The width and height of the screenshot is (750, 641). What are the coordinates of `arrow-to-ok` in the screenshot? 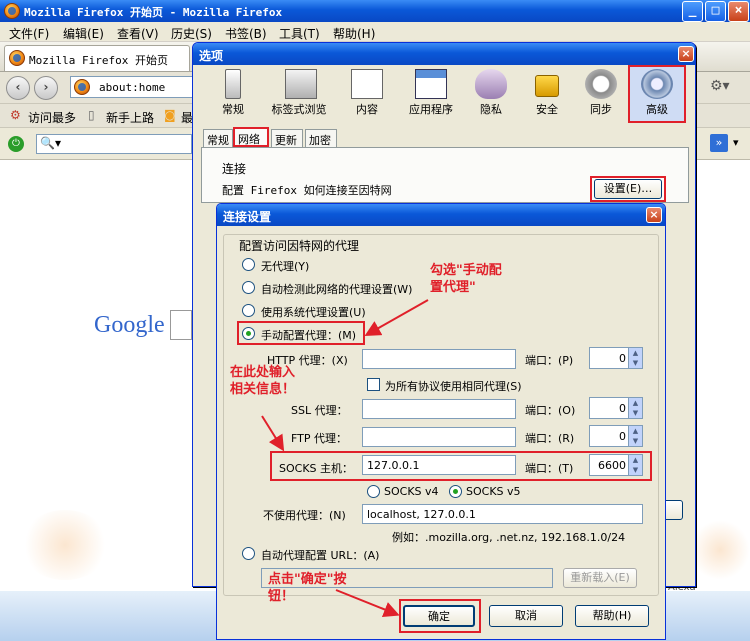 It's located at (367, 603).